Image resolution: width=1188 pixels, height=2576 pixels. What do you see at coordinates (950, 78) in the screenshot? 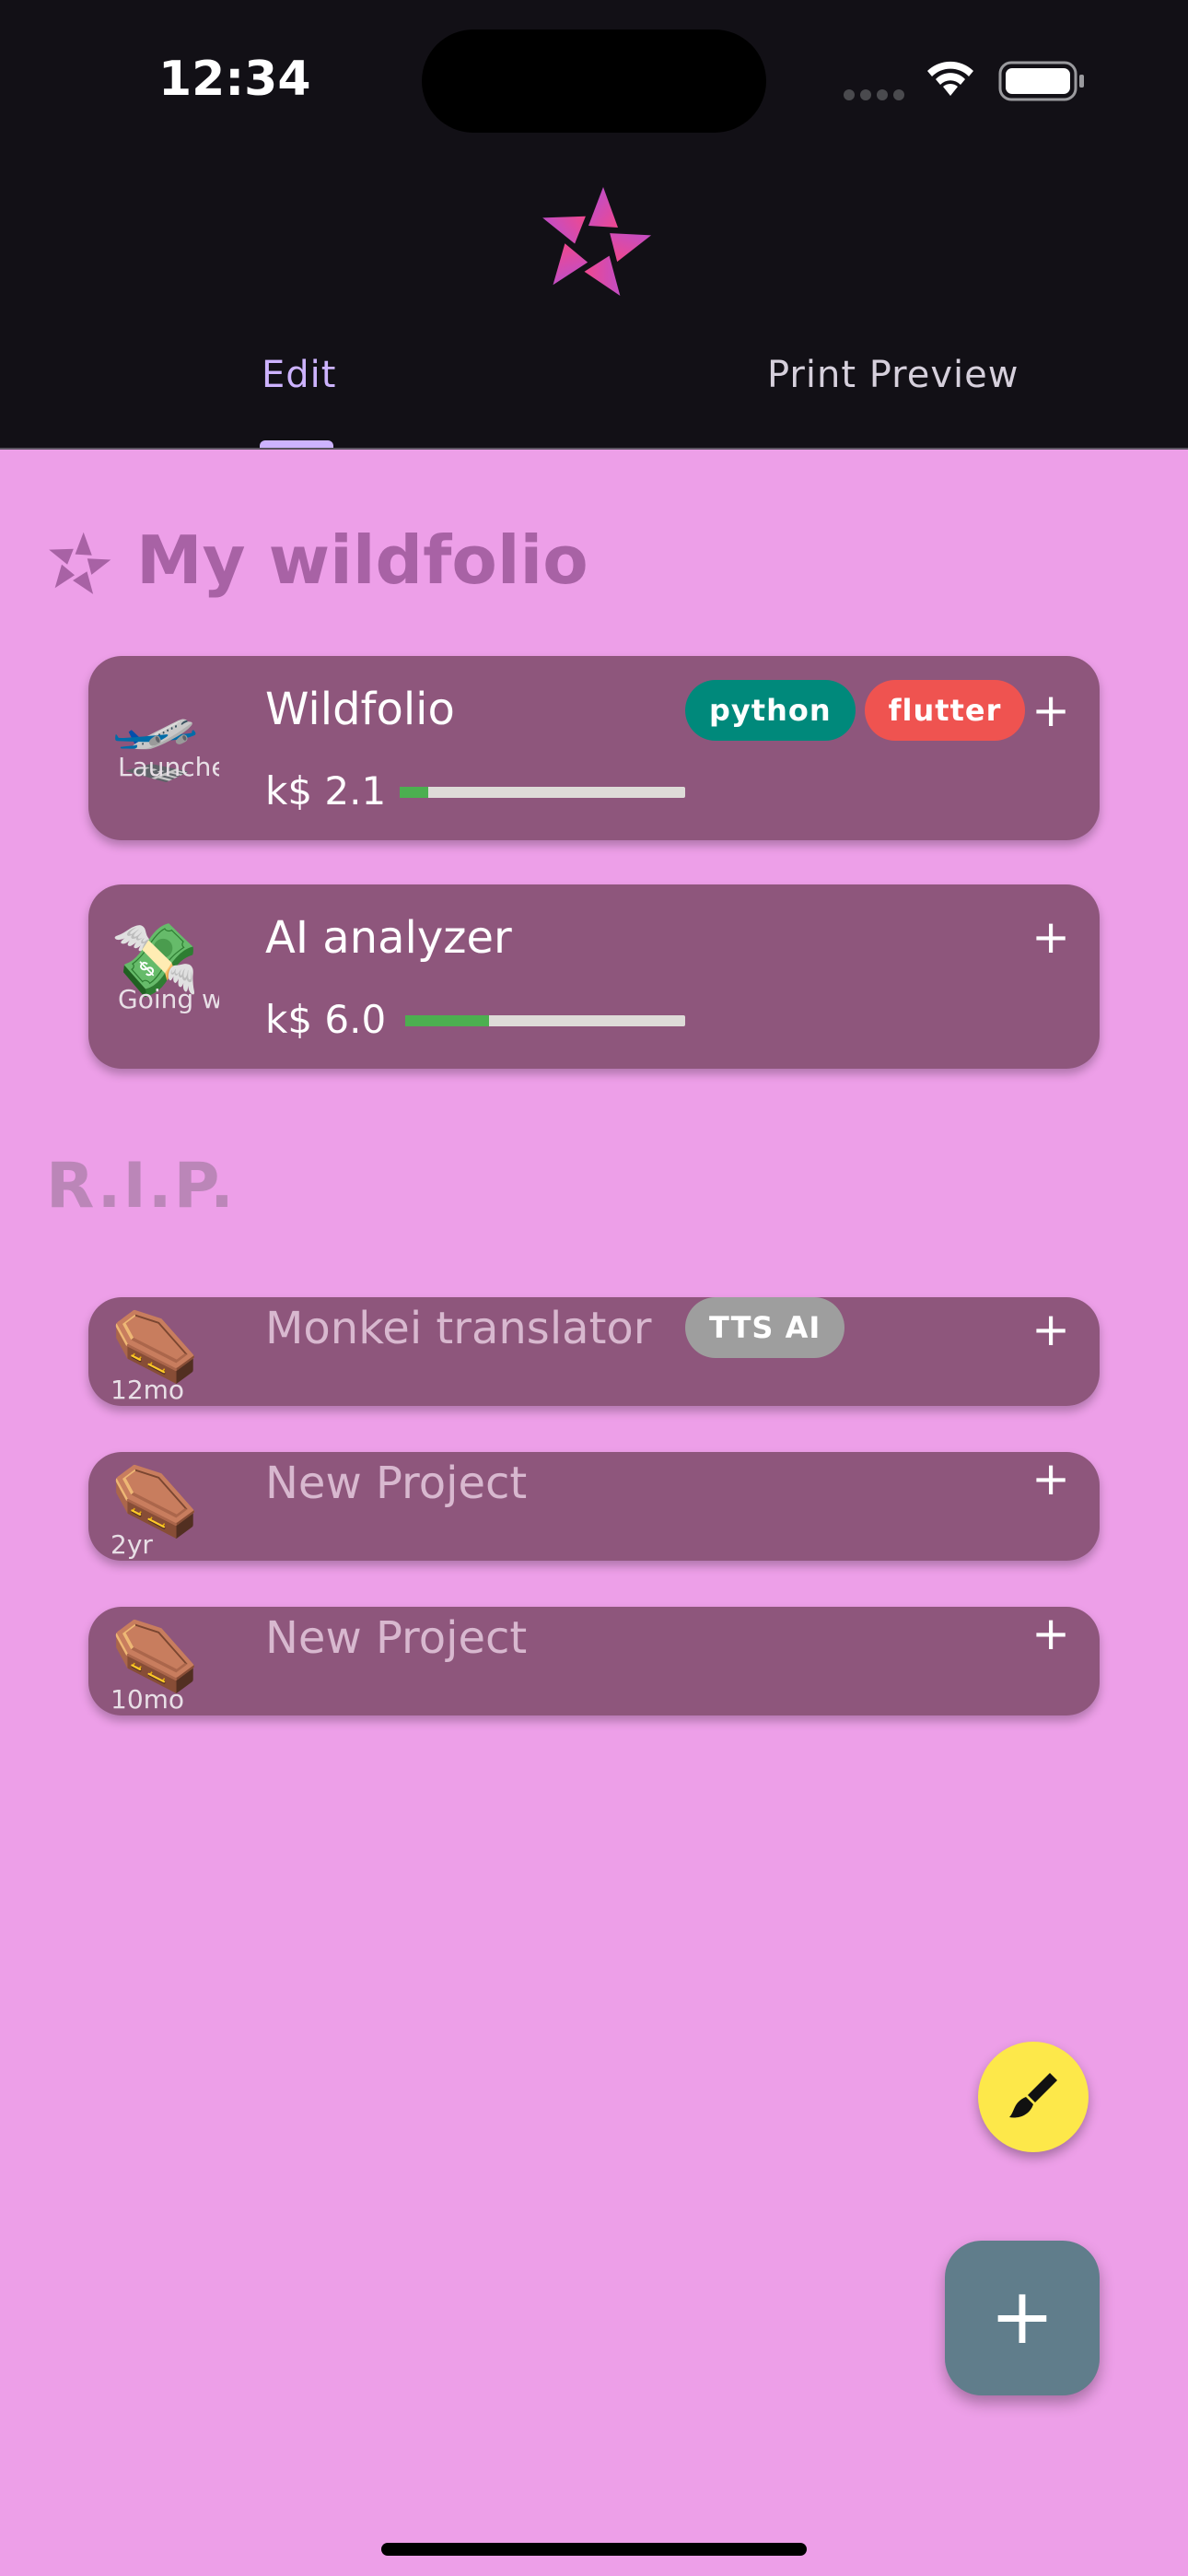
I see `wifi-icon` at bounding box center [950, 78].